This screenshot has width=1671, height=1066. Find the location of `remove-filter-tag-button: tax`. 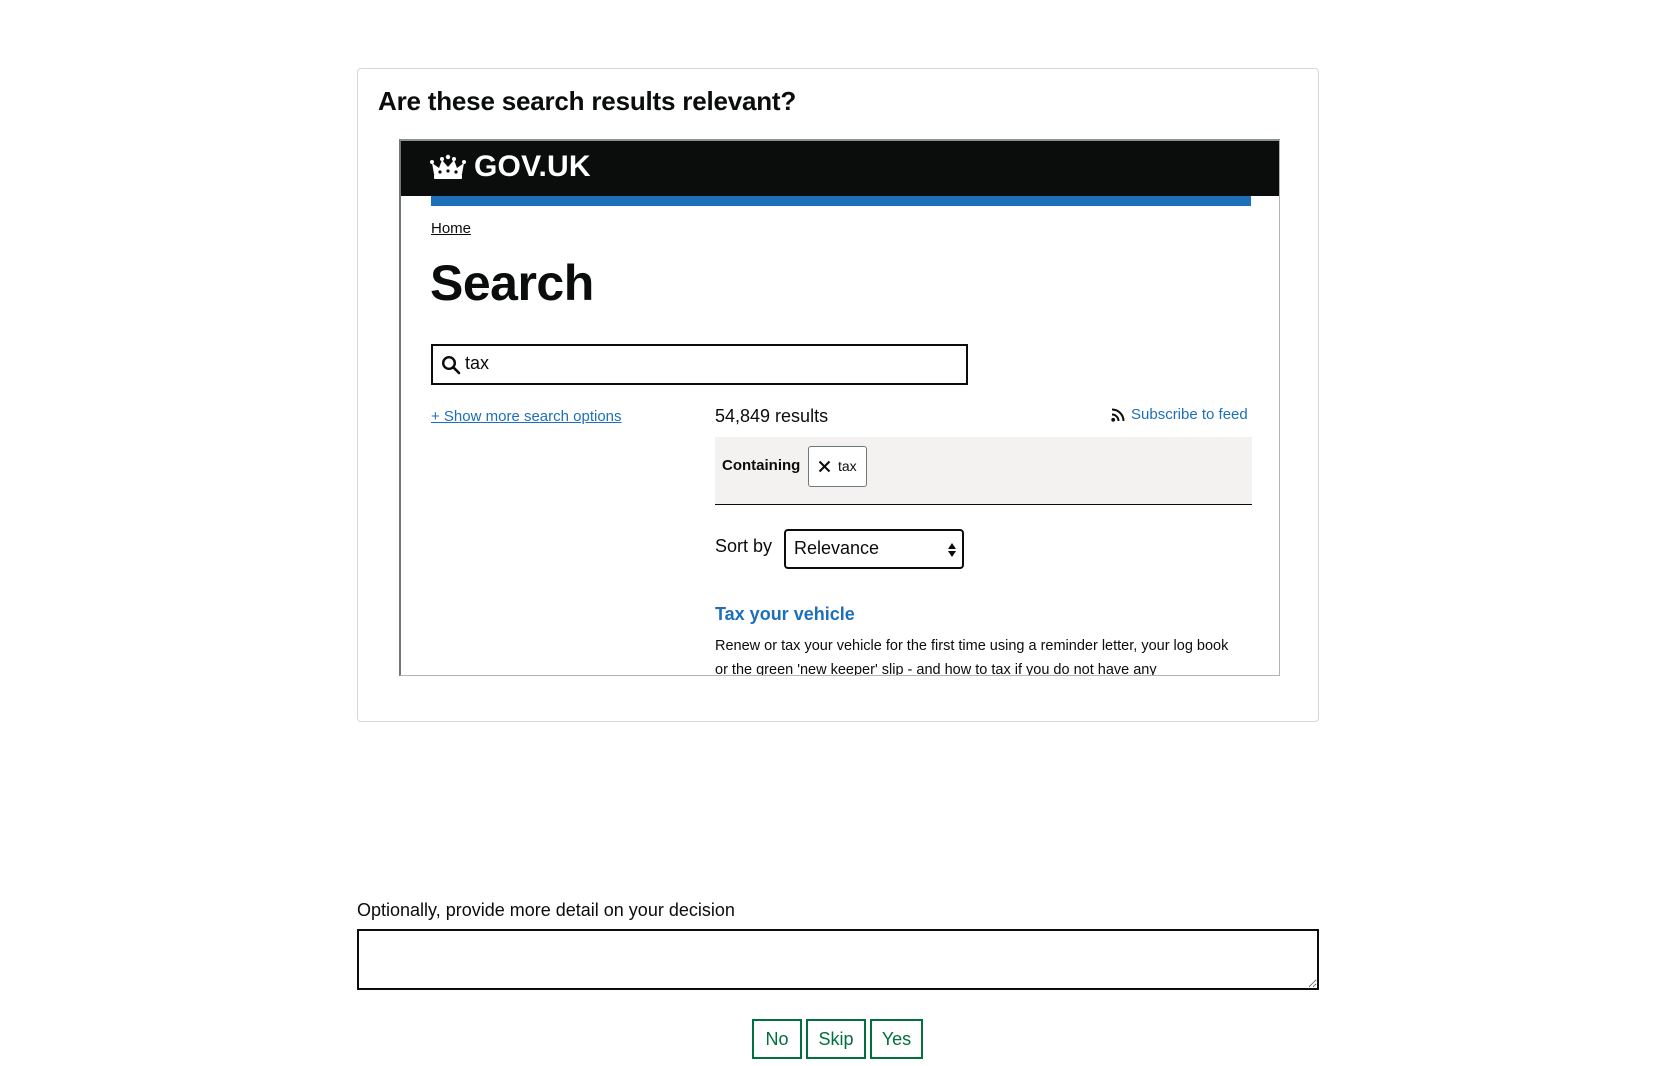

remove-filter-tag-button: tax is located at coordinates (837, 466).